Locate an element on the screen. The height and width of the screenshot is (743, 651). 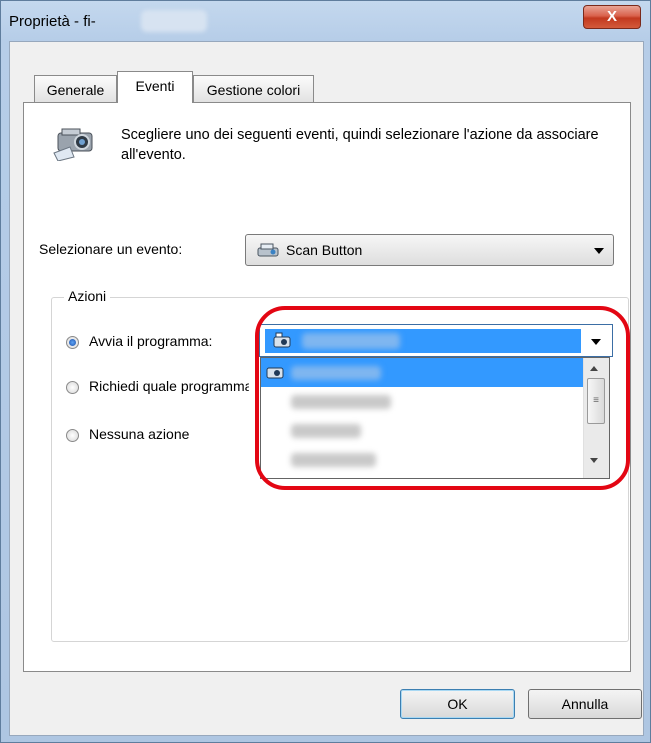
radio-richiedi-programma is located at coordinates (72, 387).